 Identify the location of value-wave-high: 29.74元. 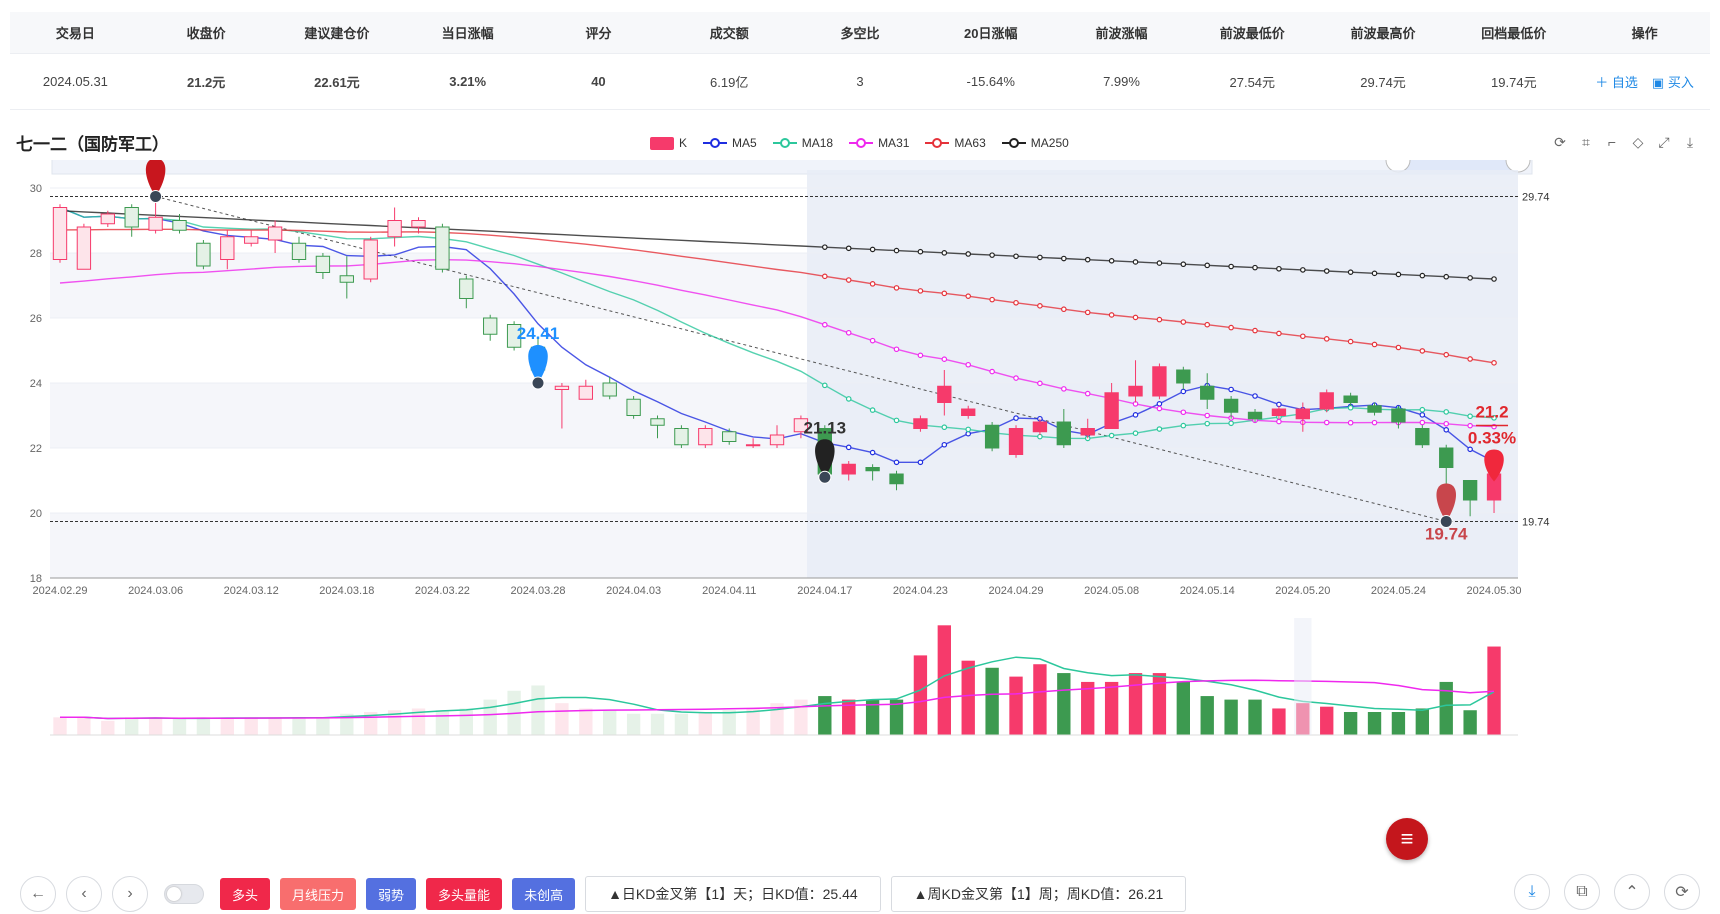
(1383, 82).